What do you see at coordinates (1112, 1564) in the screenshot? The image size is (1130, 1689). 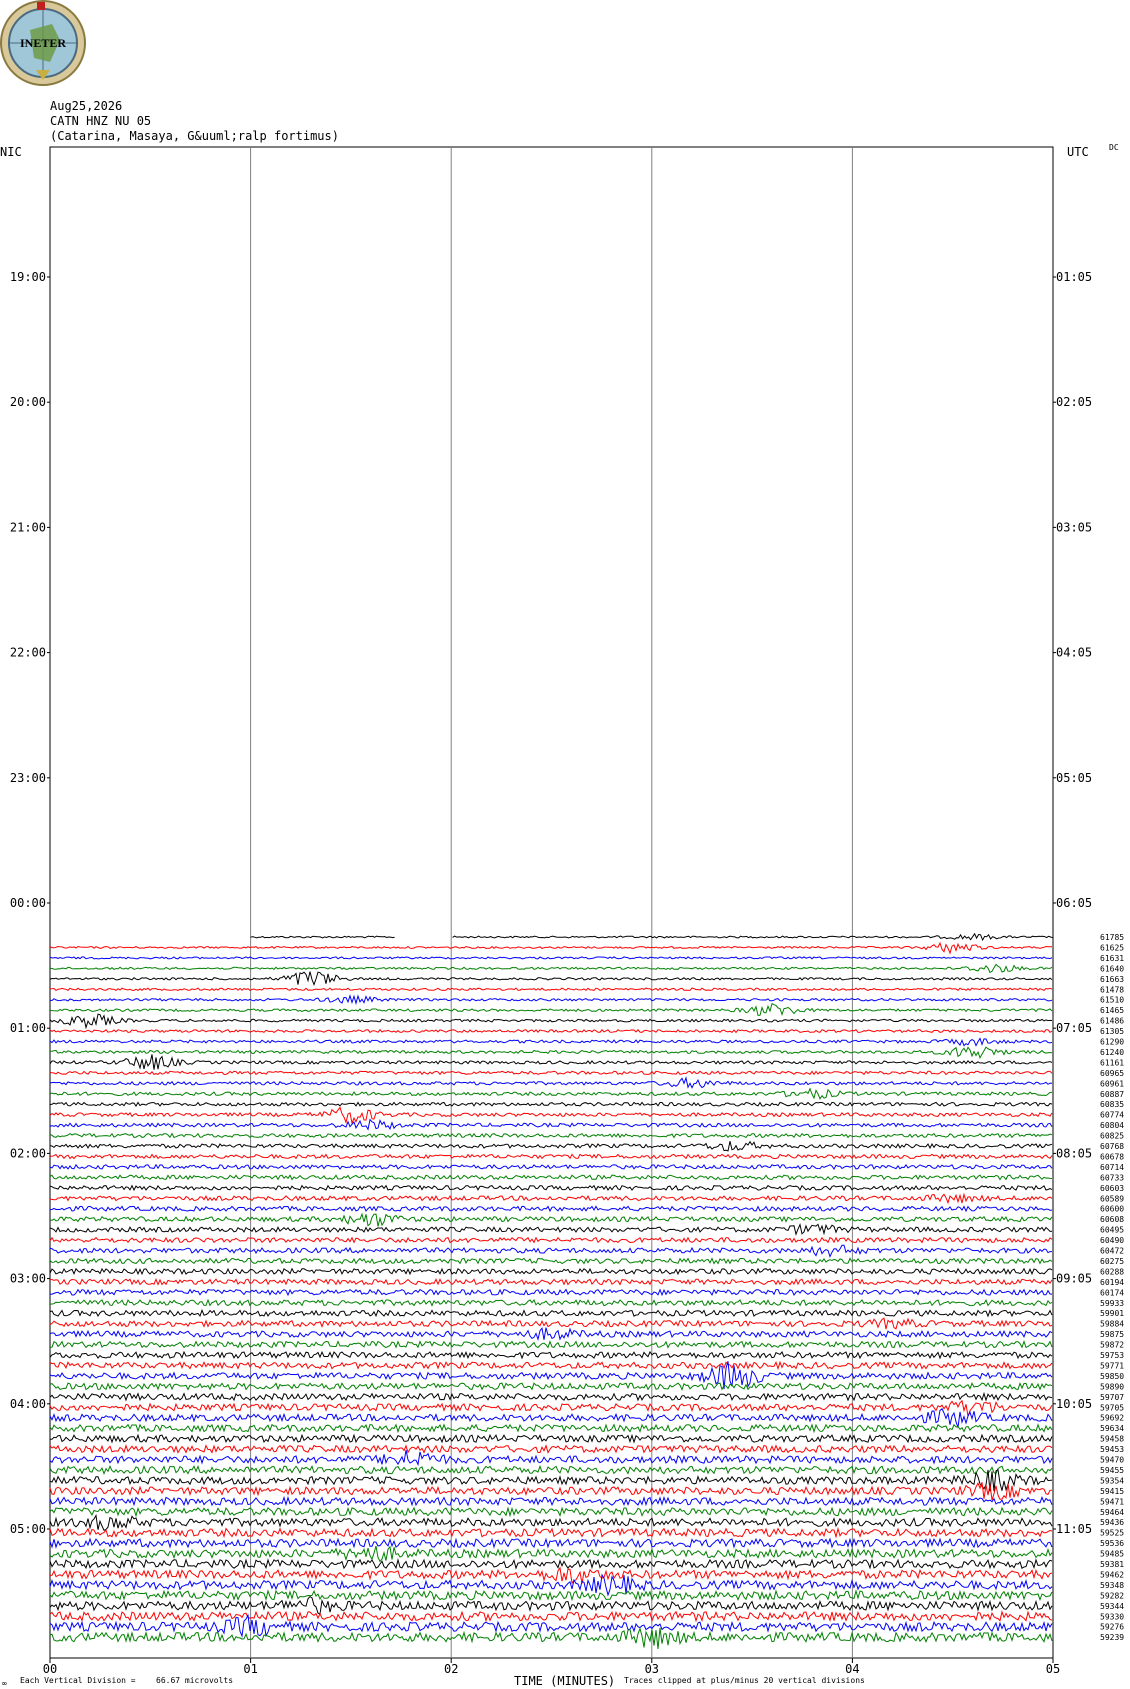 I see `trace-offset-label: 59381` at bounding box center [1112, 1564].